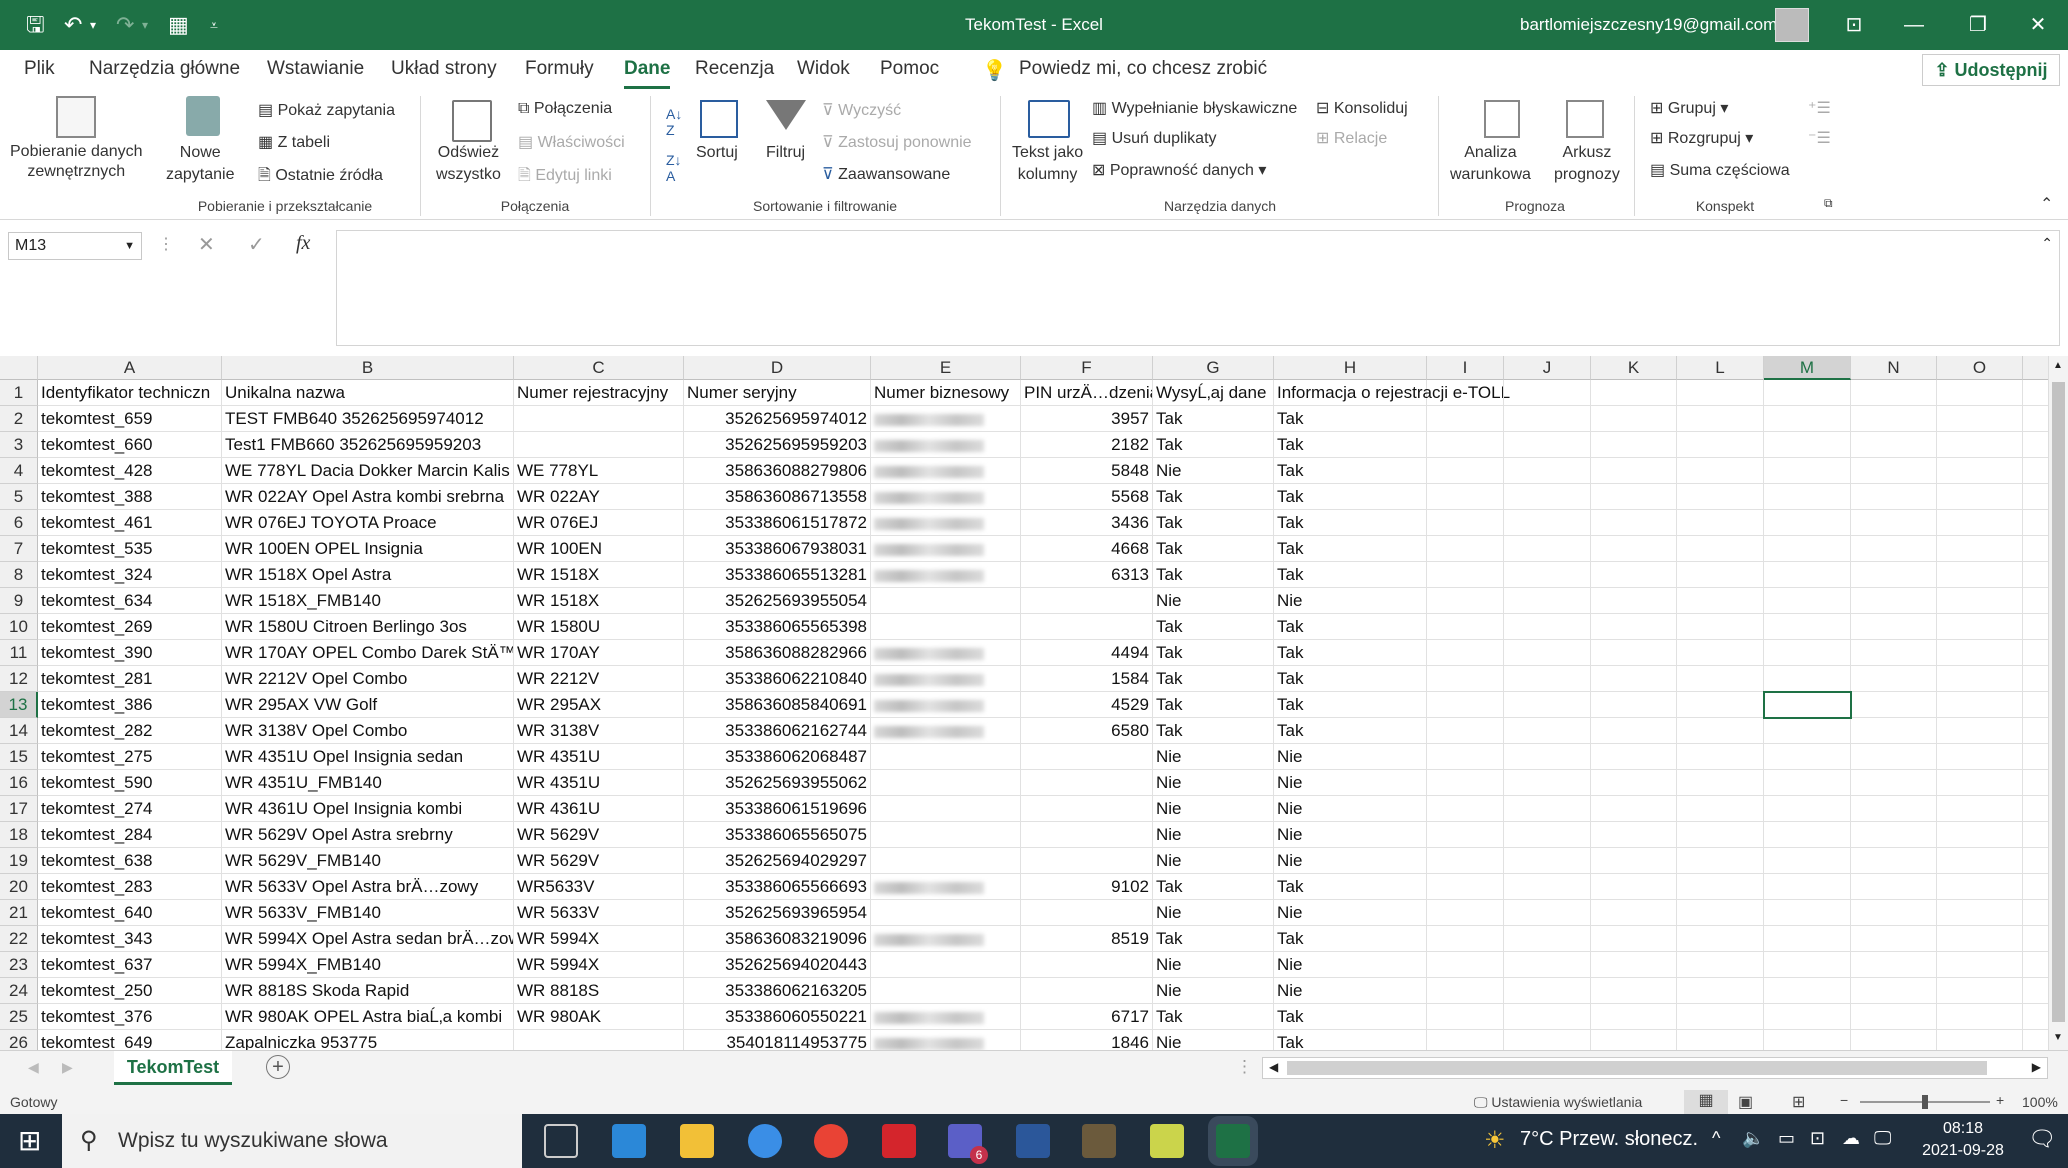  I want to click on table-cell: 353386062210840, so click(777, 679).